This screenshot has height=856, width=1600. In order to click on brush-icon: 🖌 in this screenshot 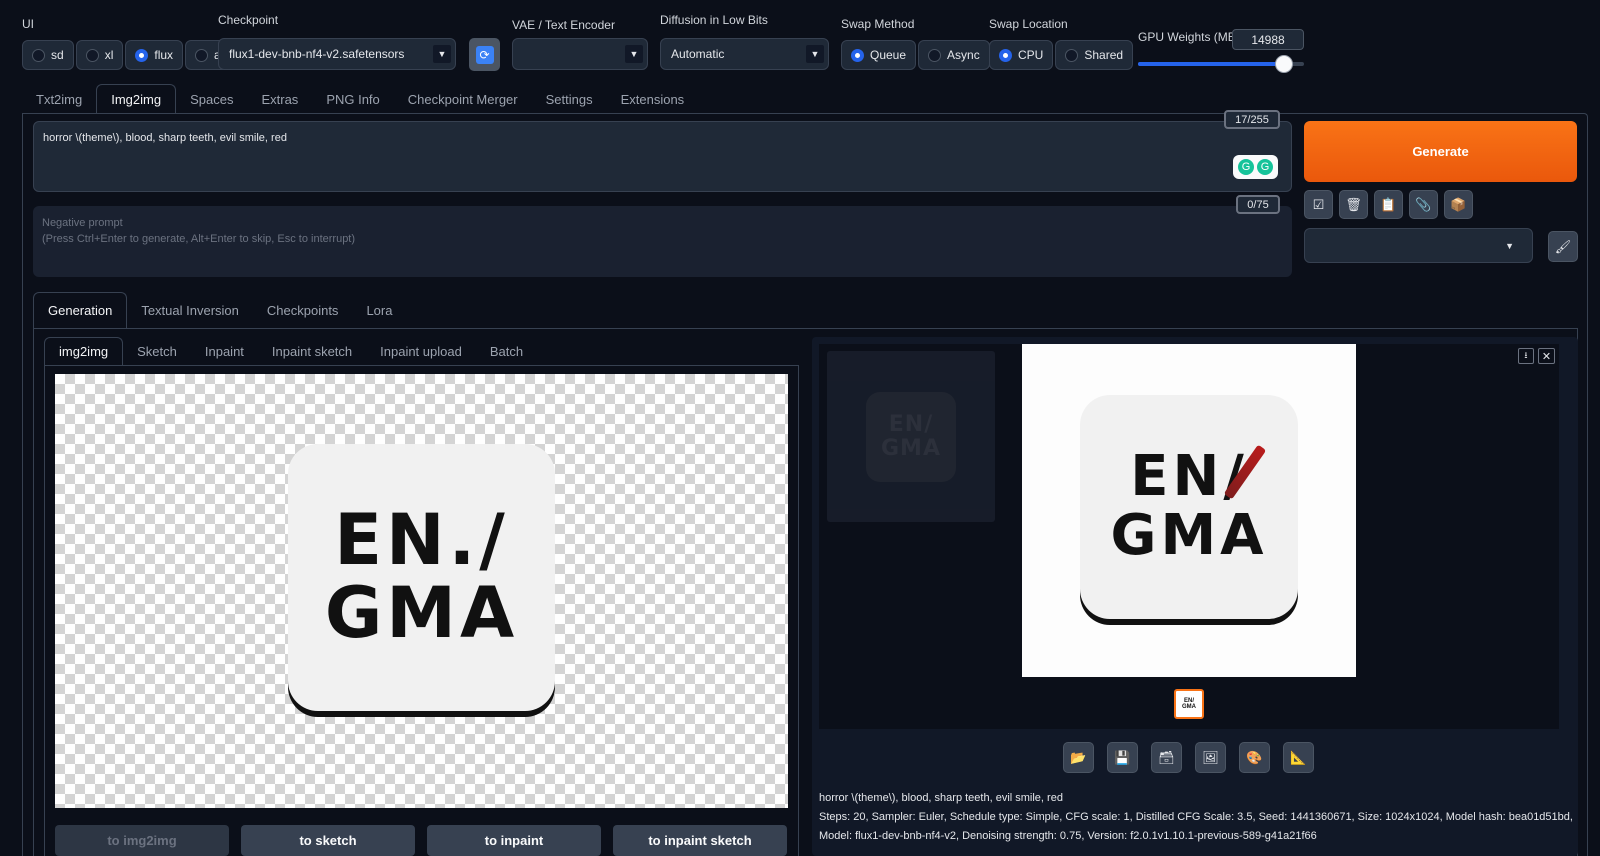, I will do `click(1563, 246)`.